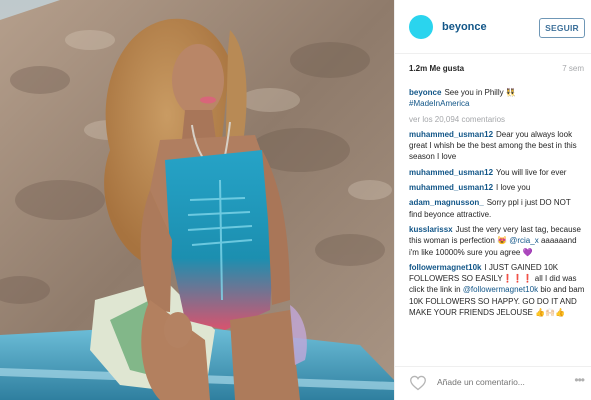 This screenshot has width=591, height=400. What do you see at coordinates (500, 289) in the screenshot?
I see `comment-mention: @followermagnet10k` at bounding box center [500, 289].